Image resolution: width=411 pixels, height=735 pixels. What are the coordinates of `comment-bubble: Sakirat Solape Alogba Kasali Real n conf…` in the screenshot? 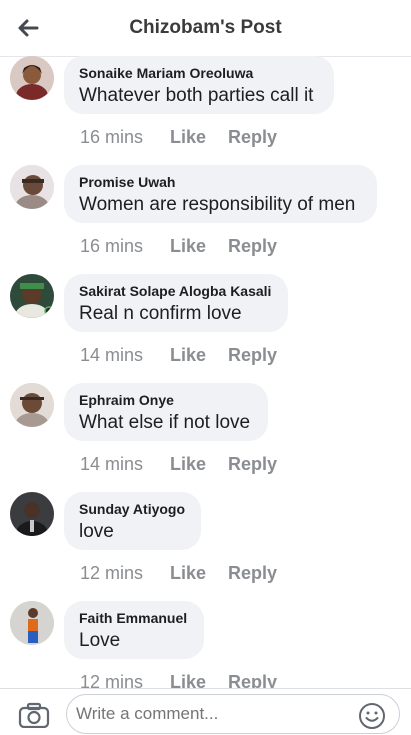 It's located at (176, 303).